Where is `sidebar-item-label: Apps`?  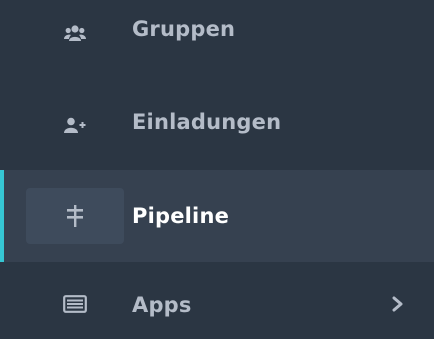 sidebar-item-label: Apps is located at coordinates (162, 305).